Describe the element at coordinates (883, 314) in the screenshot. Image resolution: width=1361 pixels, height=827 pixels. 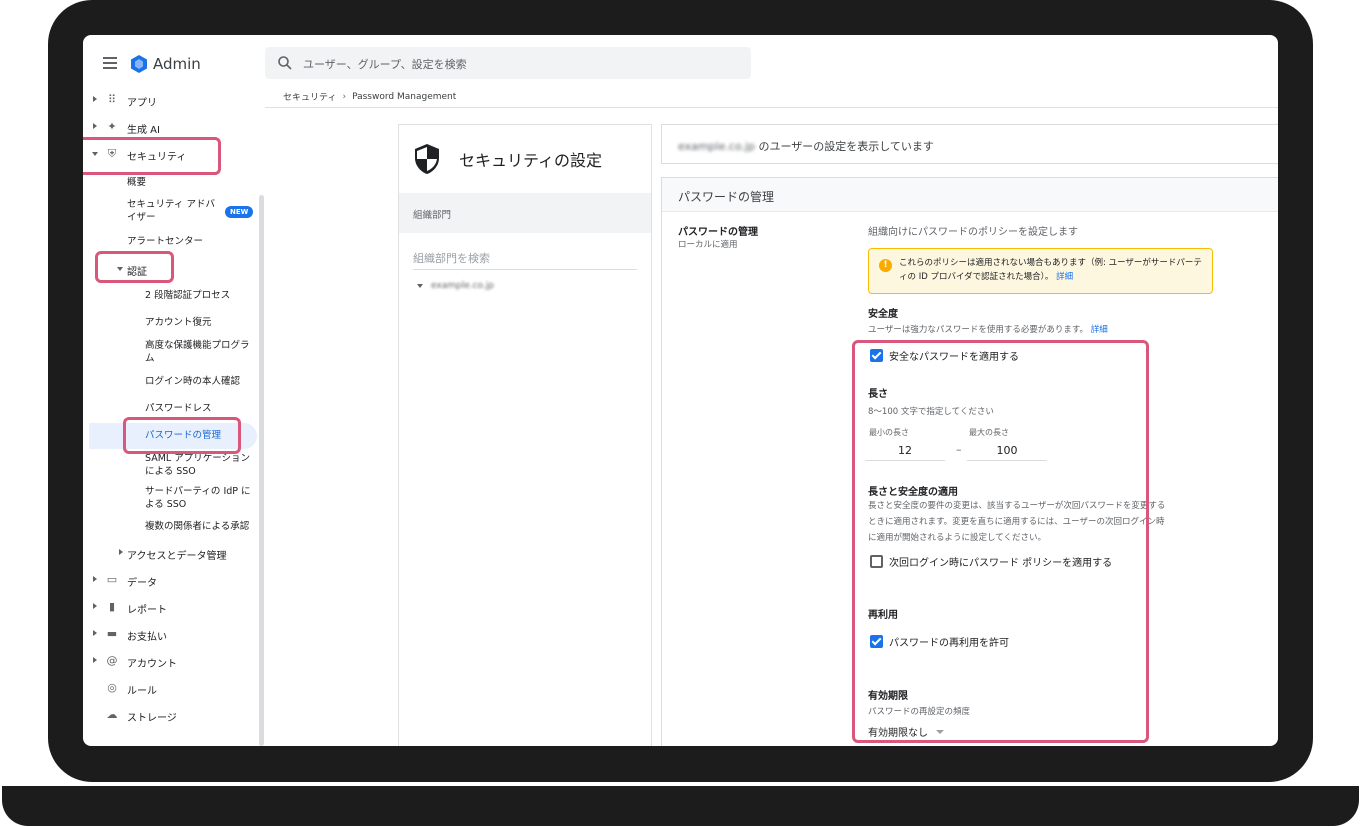
I see `strength-title: 安全度` at that location.